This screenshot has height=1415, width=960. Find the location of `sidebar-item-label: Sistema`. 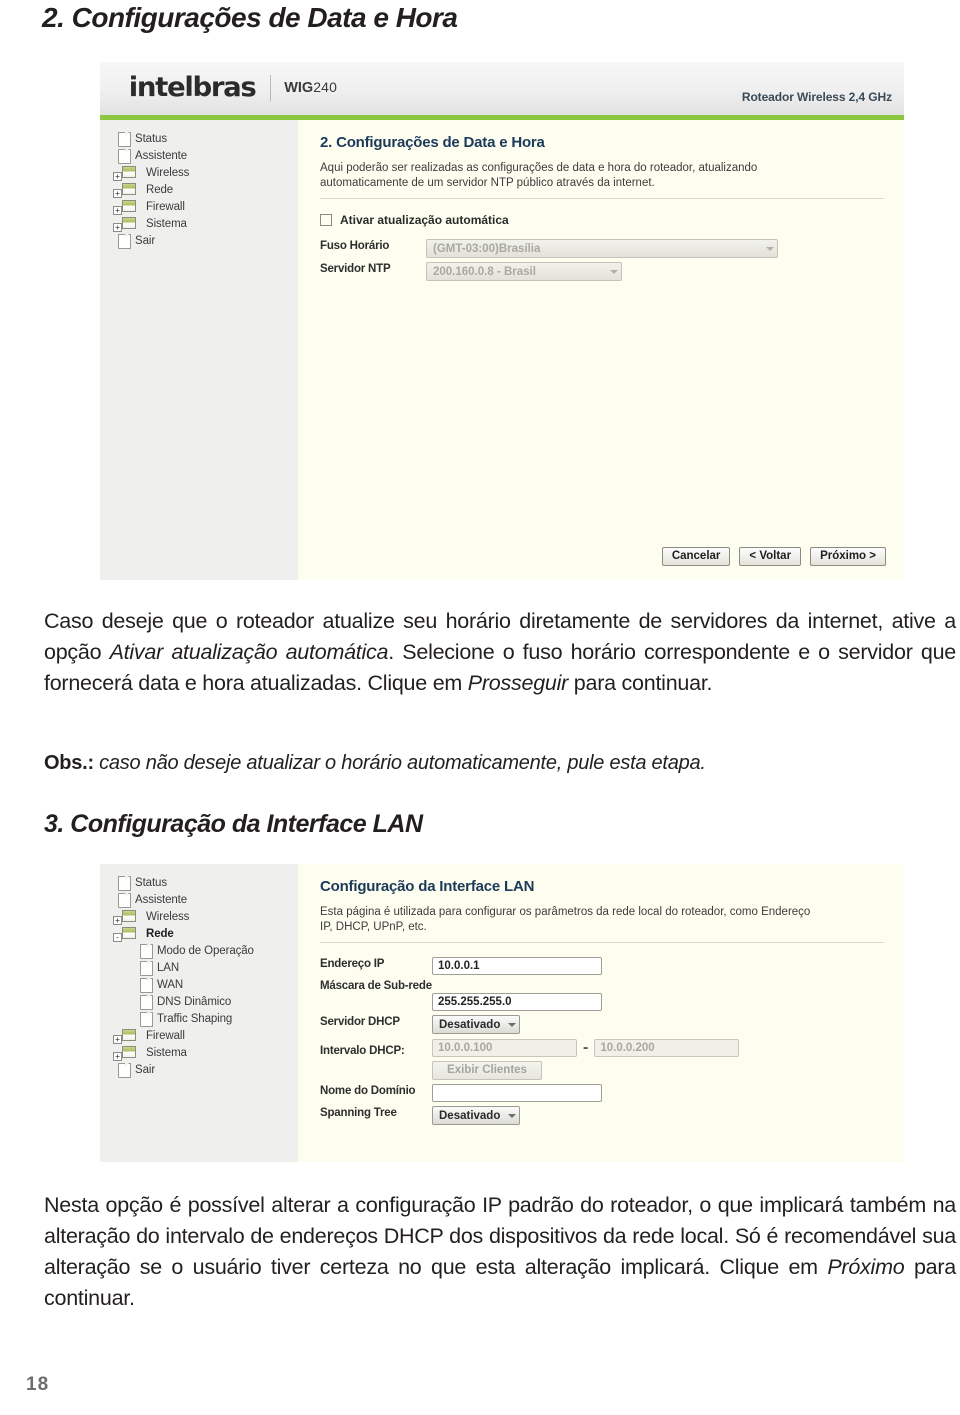

sidebar-item-label: Sistema is located at coordinates (166, 1052).